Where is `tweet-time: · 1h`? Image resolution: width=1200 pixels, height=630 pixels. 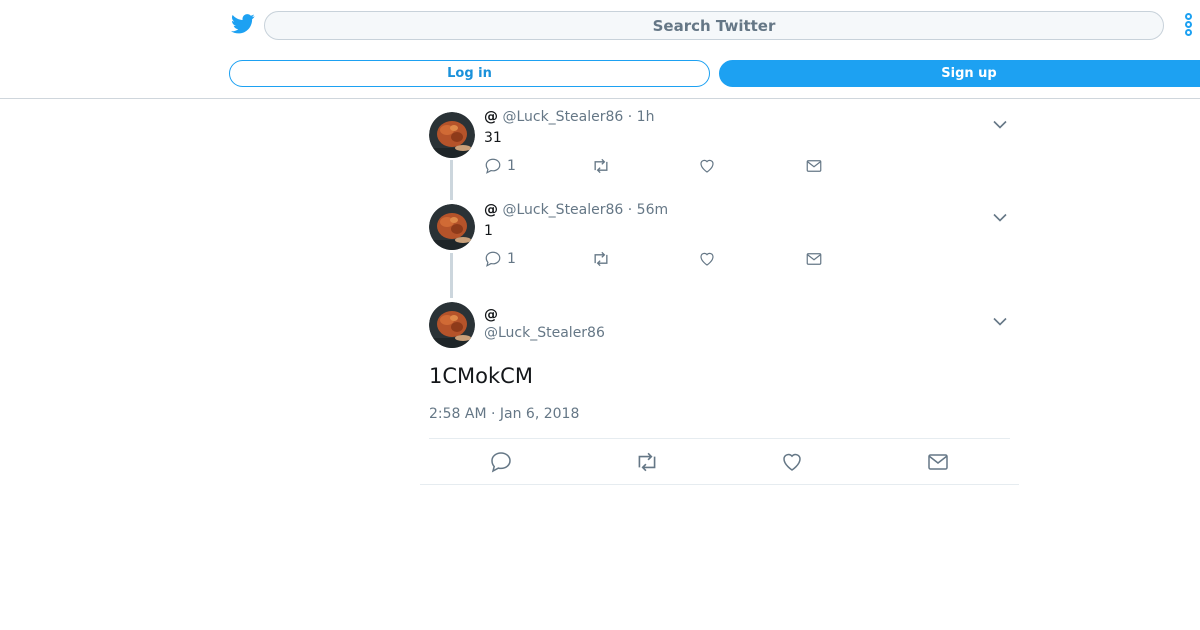
tweet-time: · 1h is located at coordinates (641, 117).